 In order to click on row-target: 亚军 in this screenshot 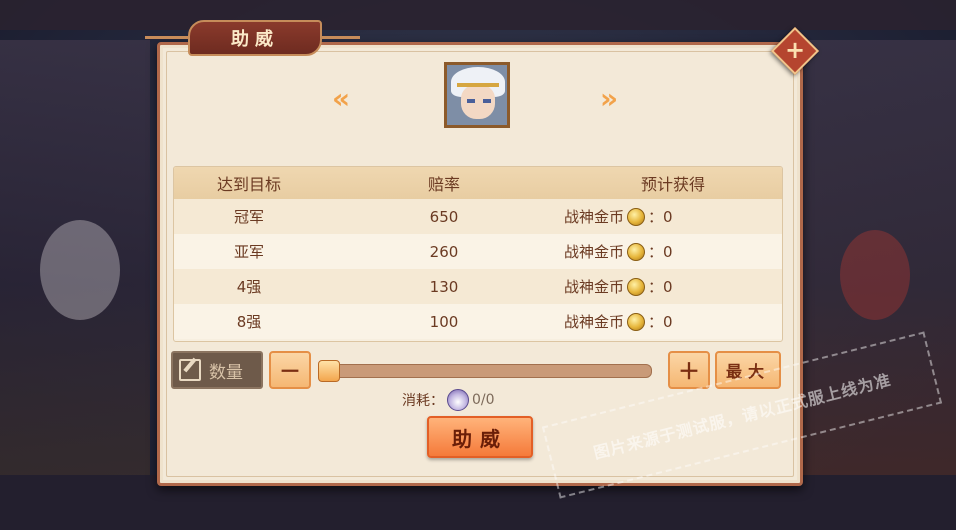, I will do `click(248, 252)`.